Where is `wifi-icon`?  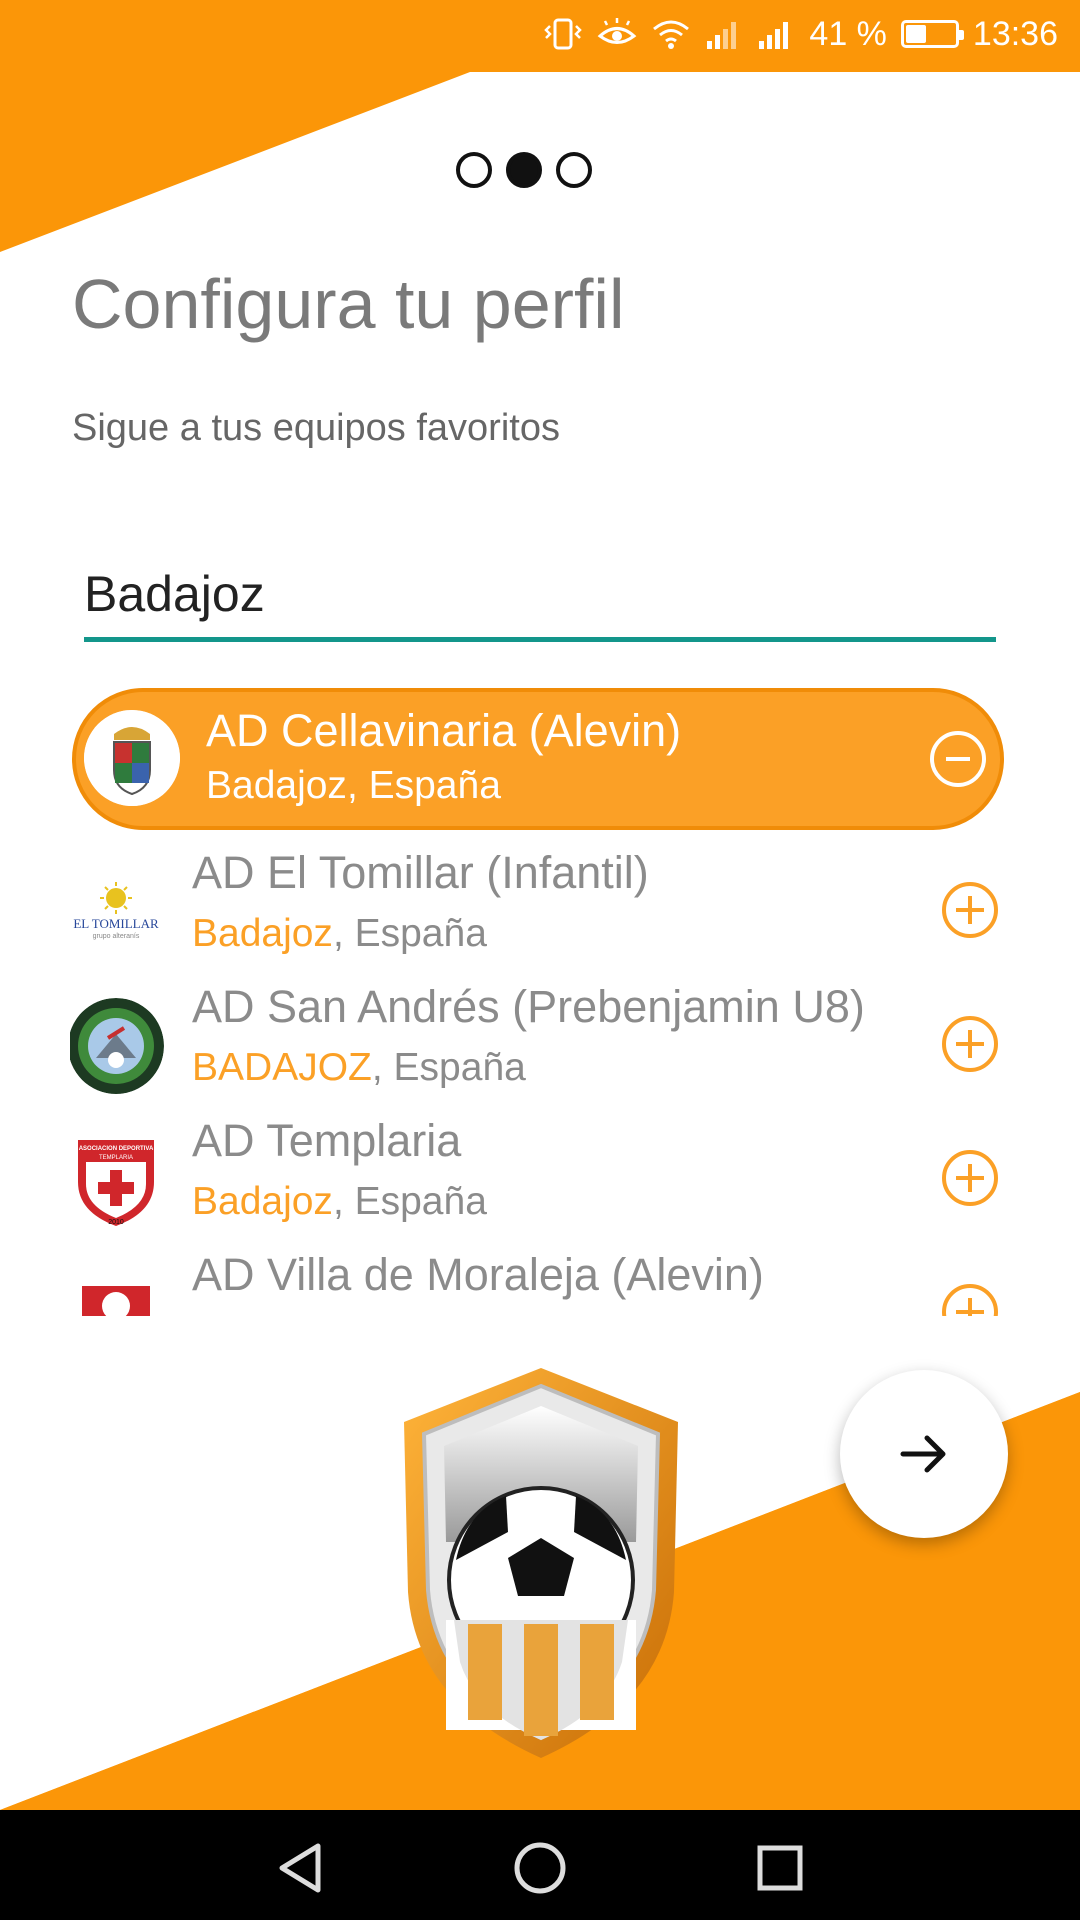
wifi-icon is located at coordinates (671, 34).